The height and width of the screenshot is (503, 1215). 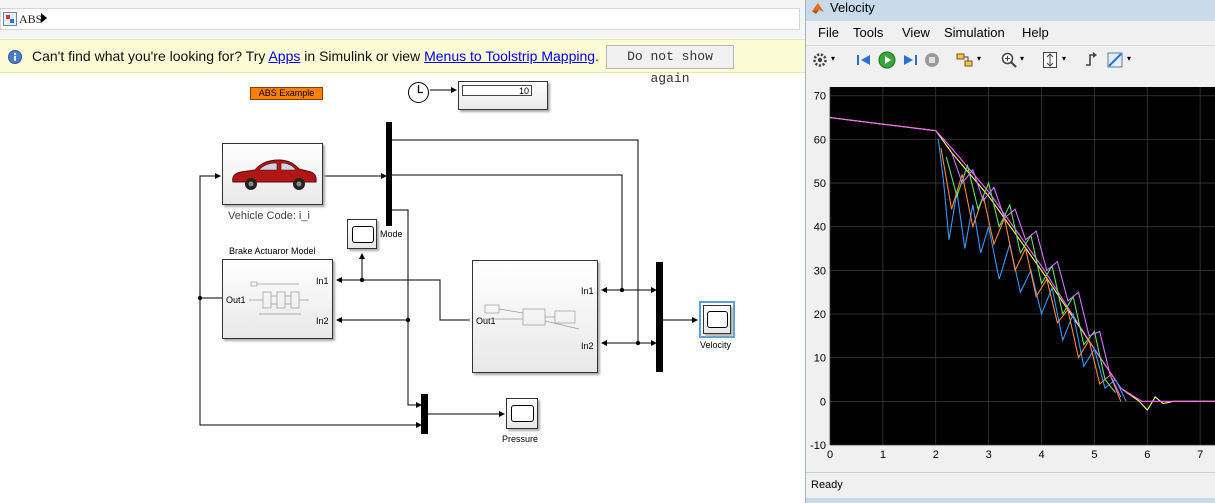 I want to click on zoom-icon, so click(x=1009, y=60).